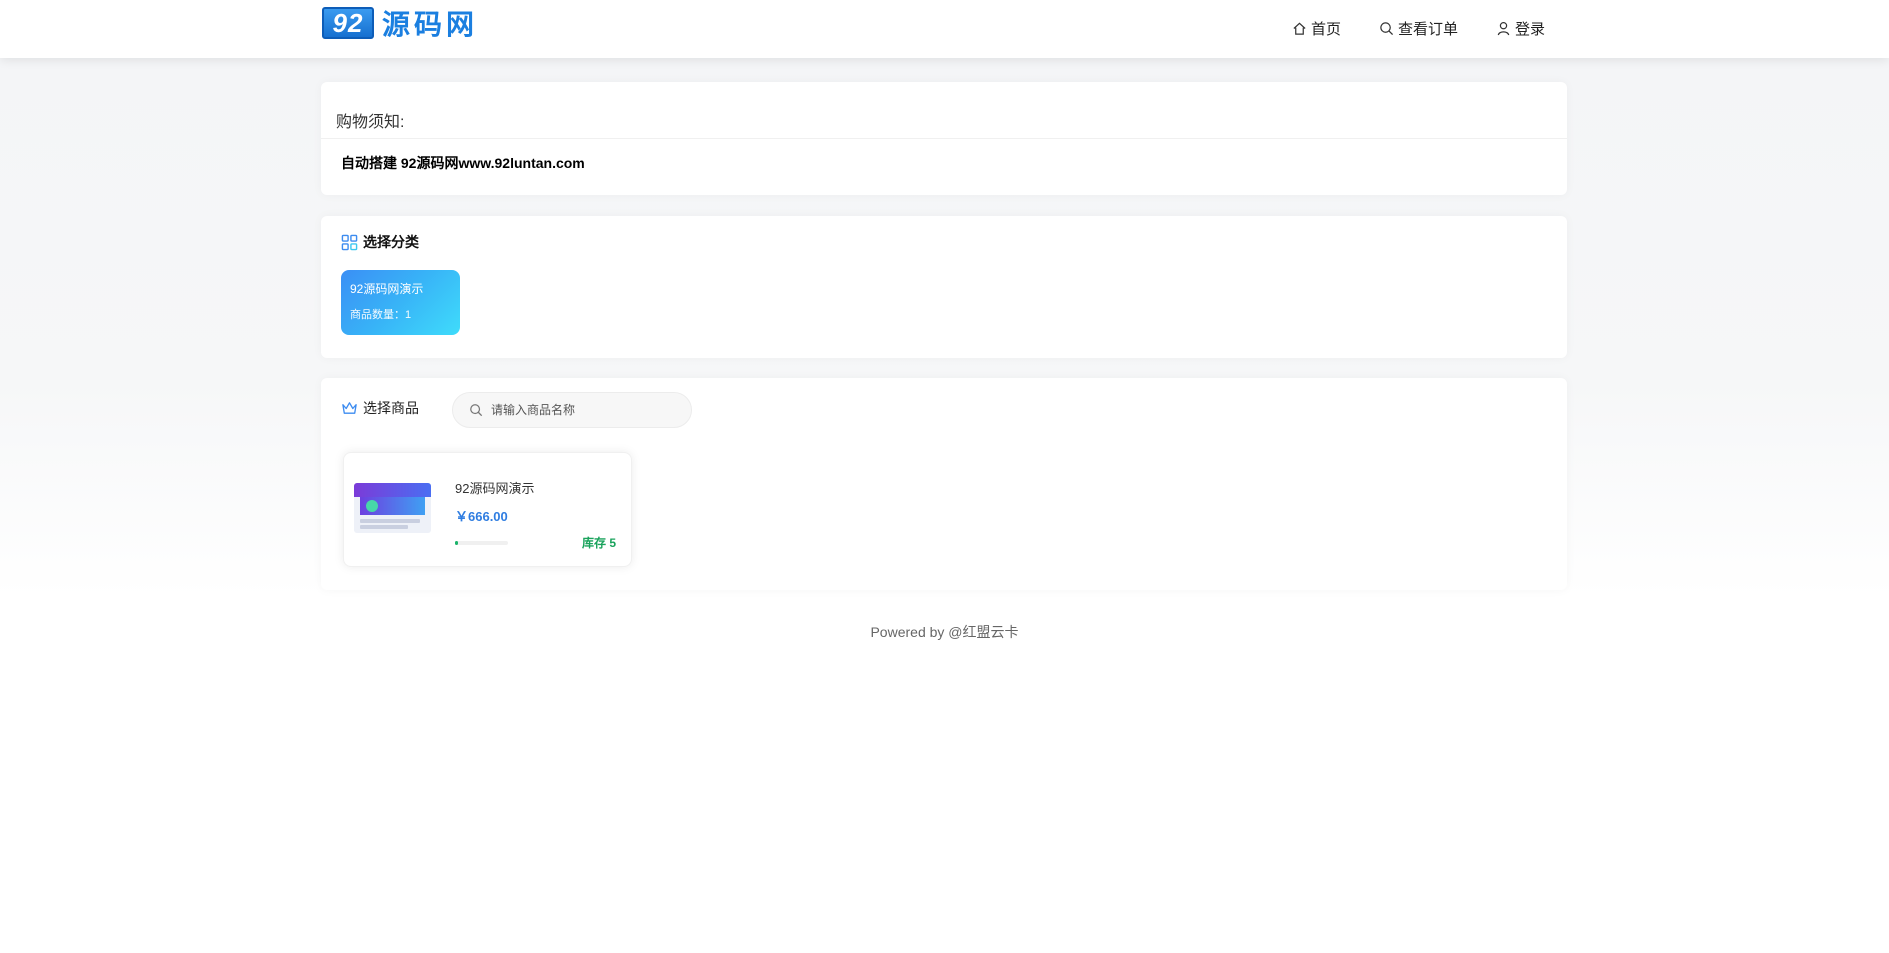 Image resolution: width=1889 pixels, height=953 pixels. I want to click on goods-heading: 选择商品, so click(380, 408).